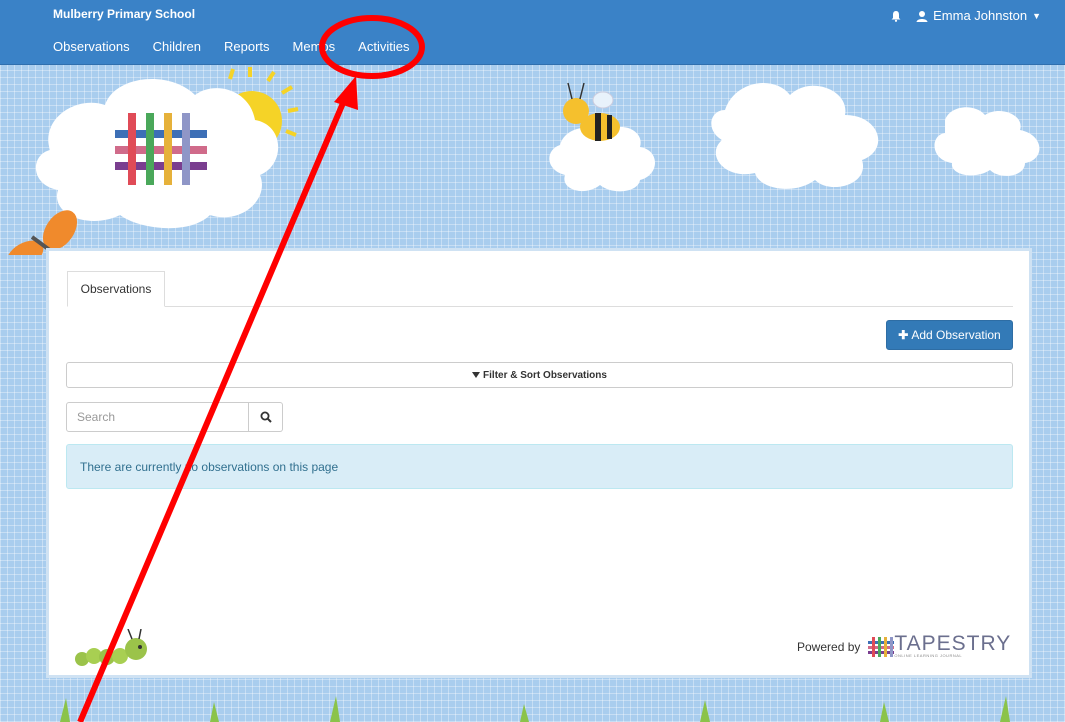  What do you see at coordinates (314, 46) in the screenshot?
I see `nav-memos: Memos` at bounding box center [314, 46].